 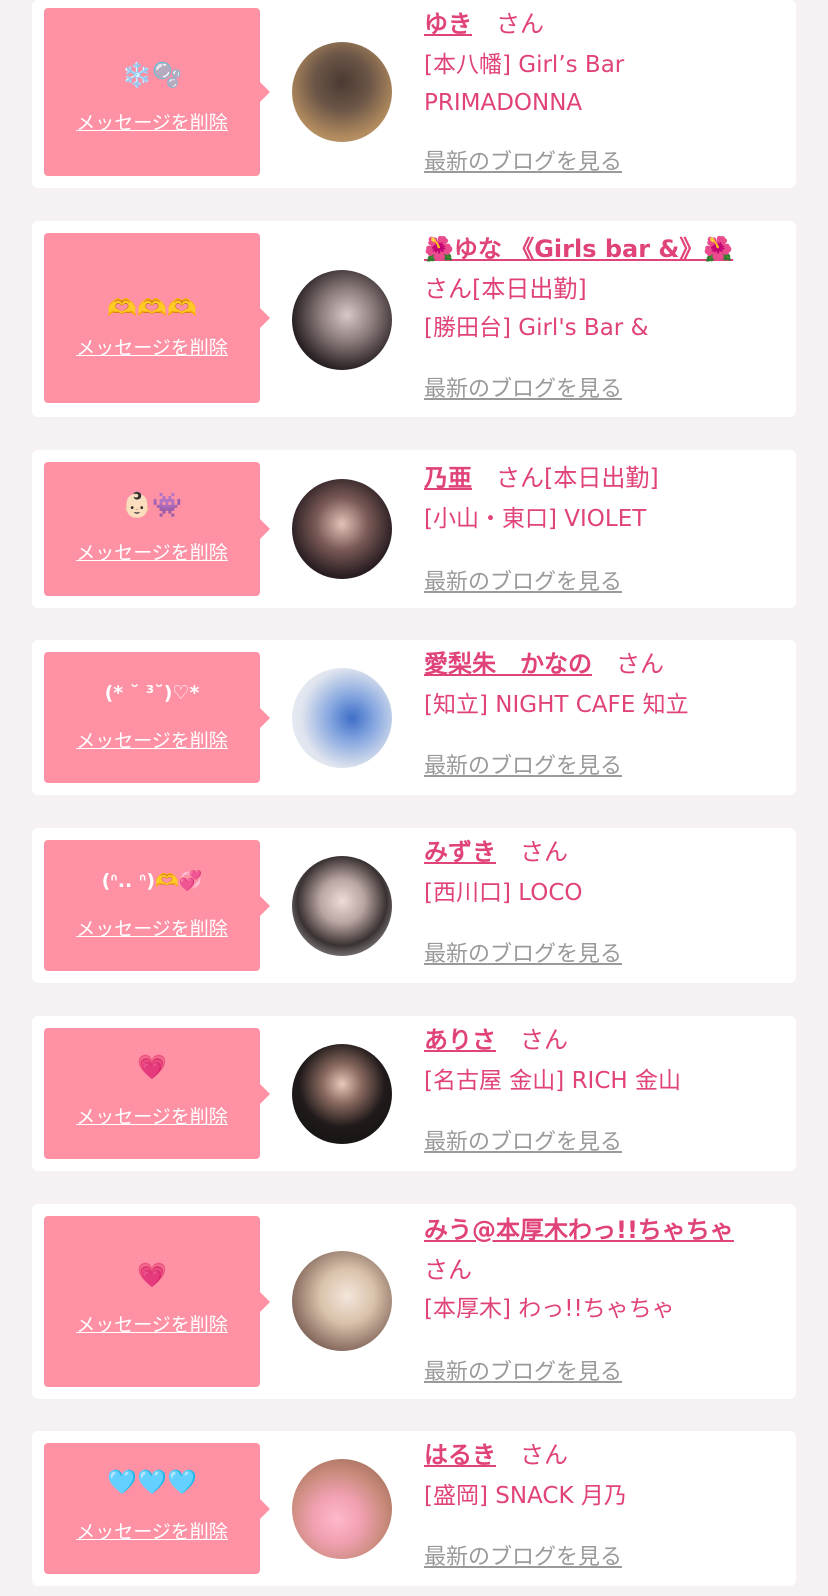 What do you see at coordinates (508, 664) in the screenshot?
I see `girl-name-link: 愛梨朱 かなの` at bounding box center [508, 664].